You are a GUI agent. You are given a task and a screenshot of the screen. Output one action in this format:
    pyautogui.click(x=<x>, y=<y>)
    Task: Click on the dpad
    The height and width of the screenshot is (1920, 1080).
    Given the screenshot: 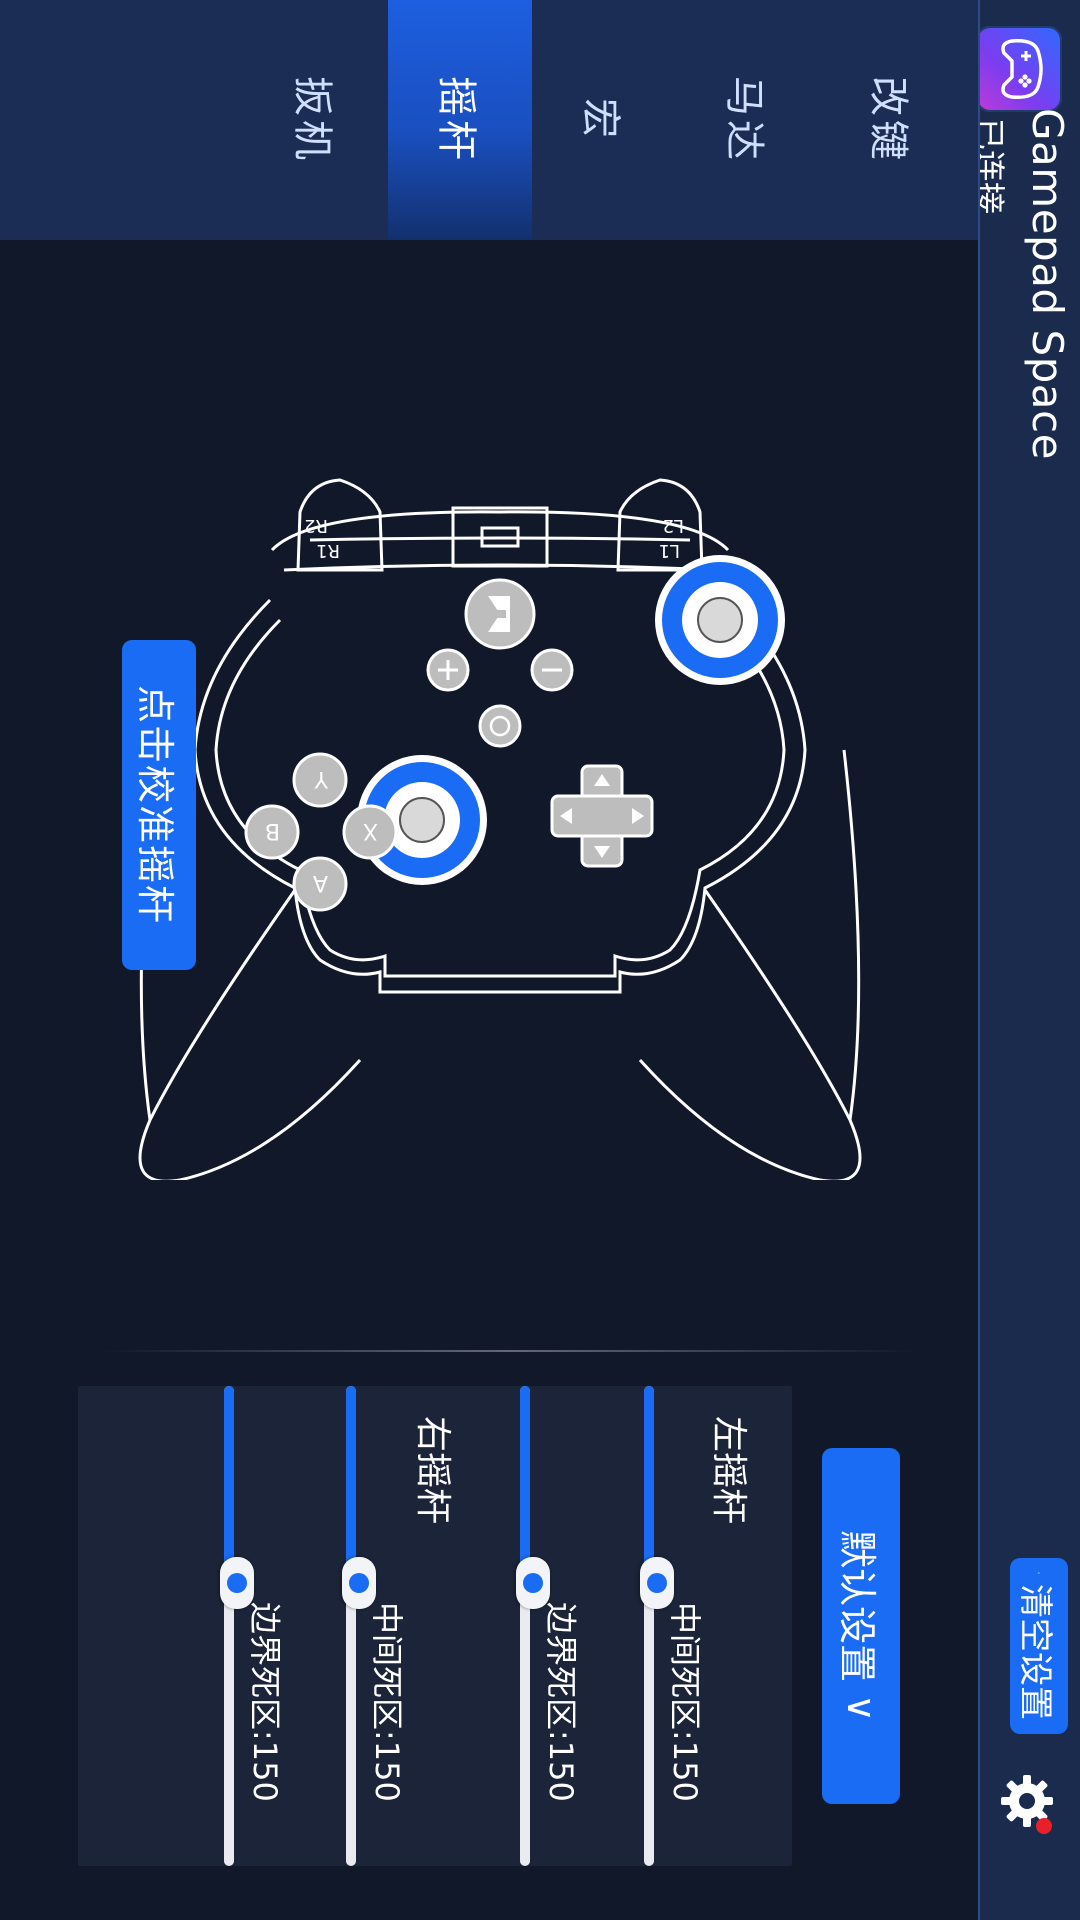 What is the action you would take?
    pyautogui.click(x=602, y=816)
    